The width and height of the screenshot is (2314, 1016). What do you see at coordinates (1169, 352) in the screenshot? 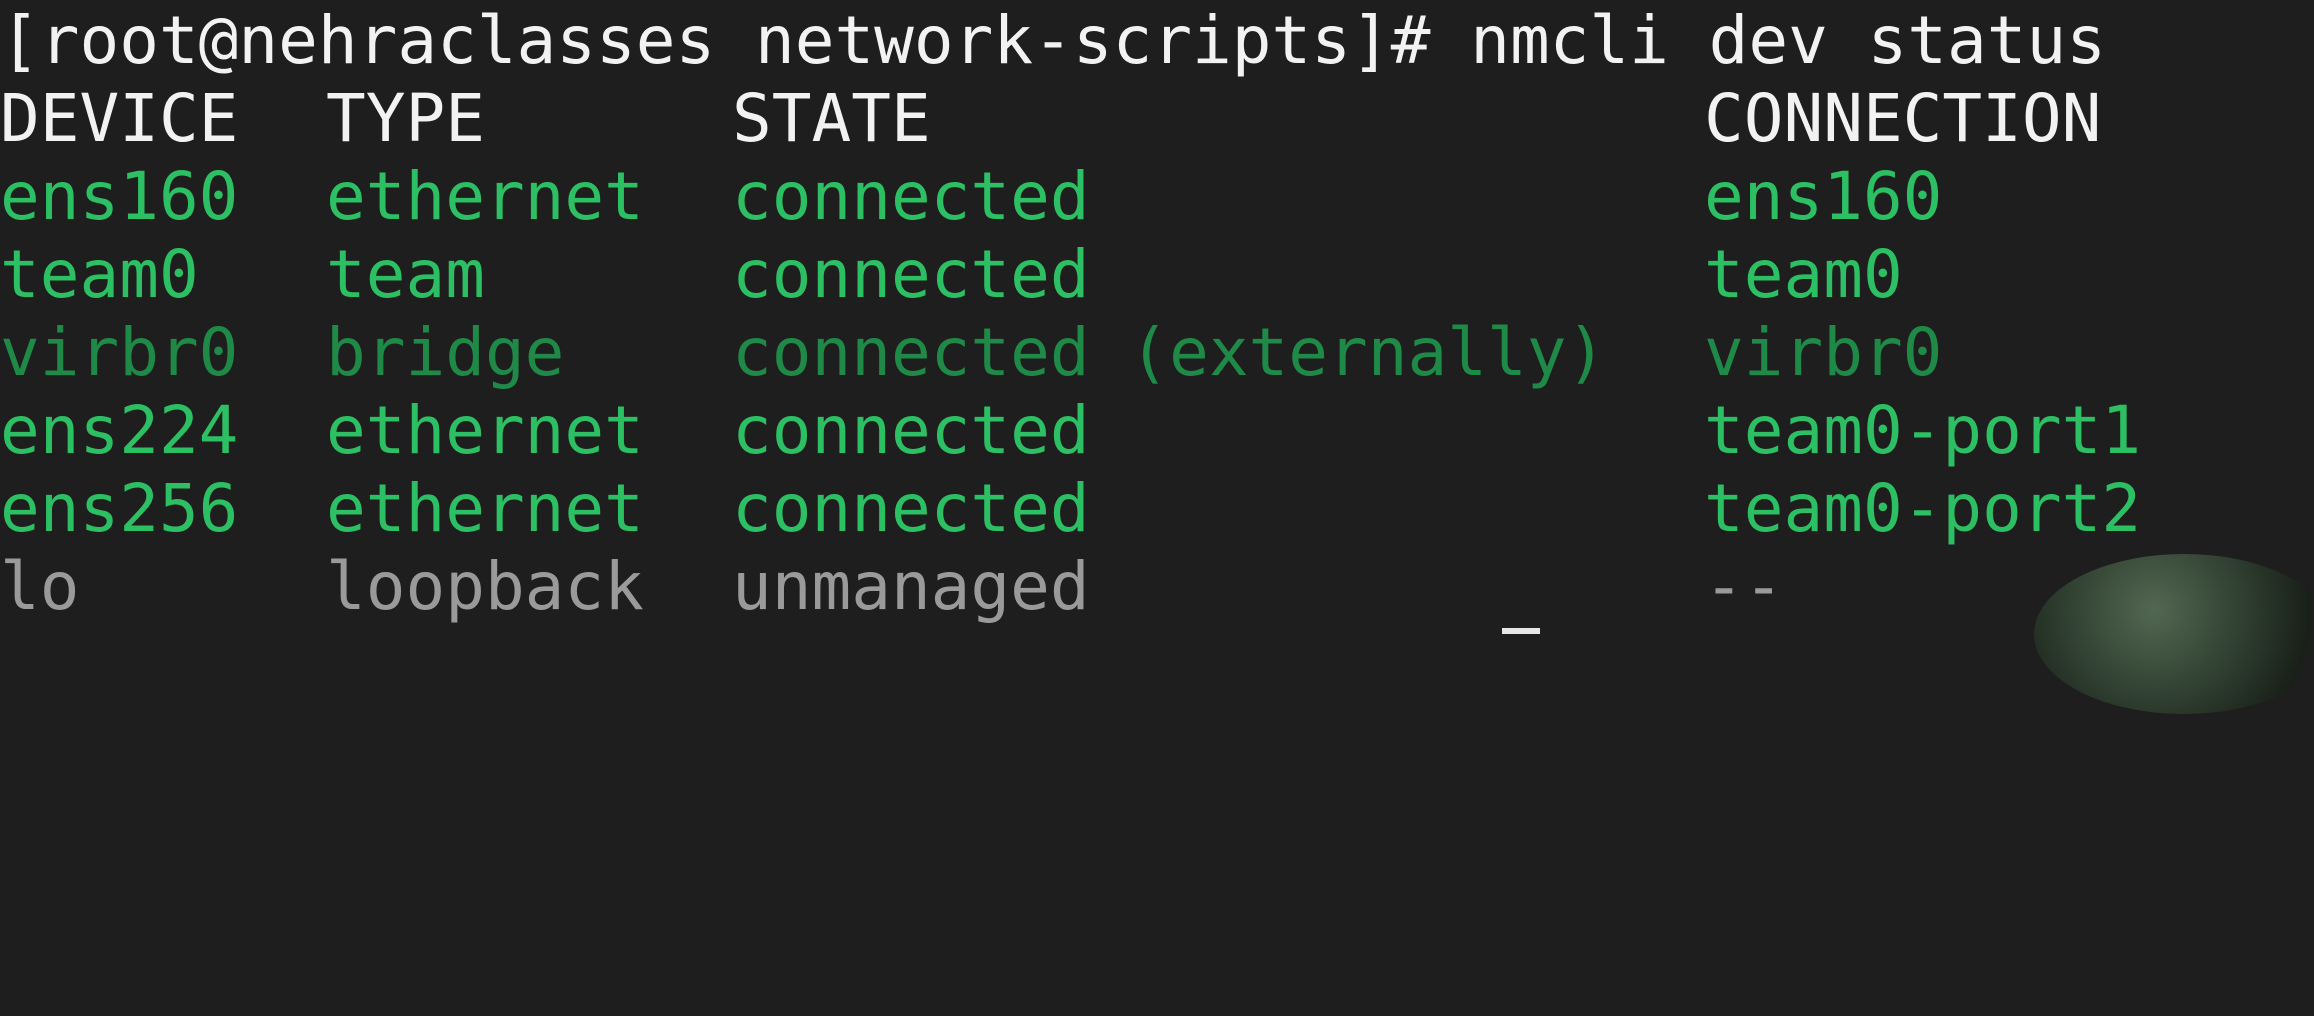
I see `row-state: connected (externally)` at bounding box center [1169, 352].